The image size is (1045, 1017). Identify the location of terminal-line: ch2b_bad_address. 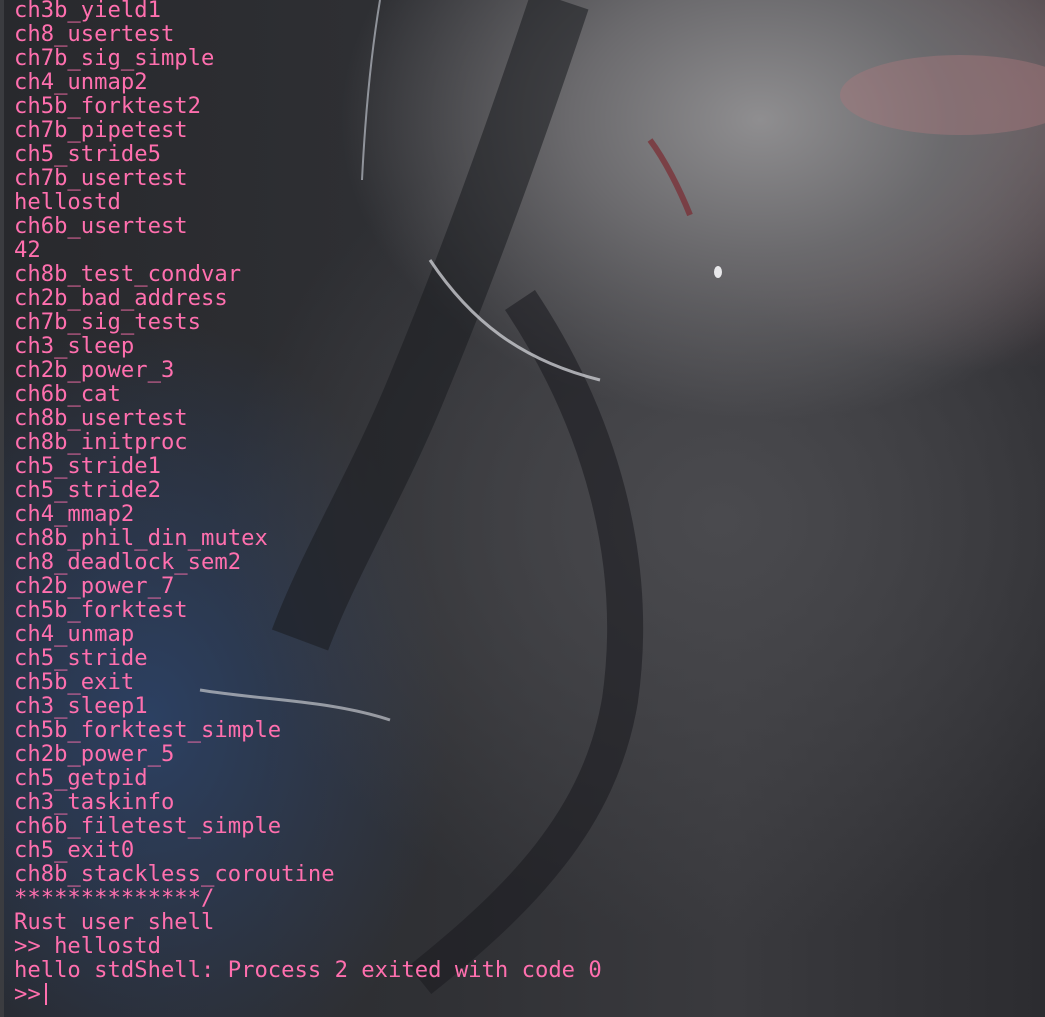
(121, 298).